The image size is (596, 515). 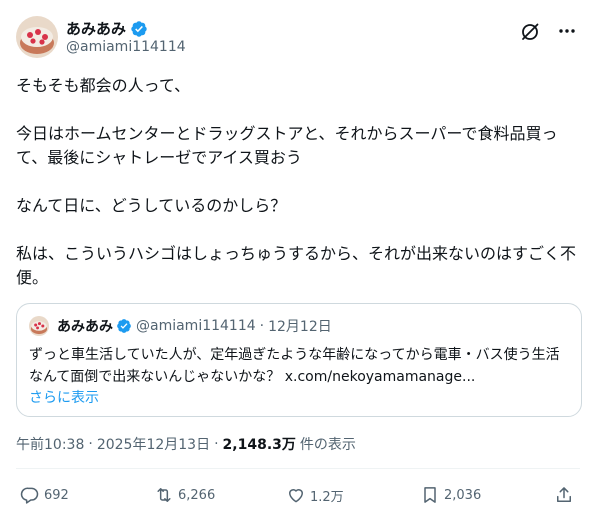 I want to click on reply-icon, so click(x=29, y=495).